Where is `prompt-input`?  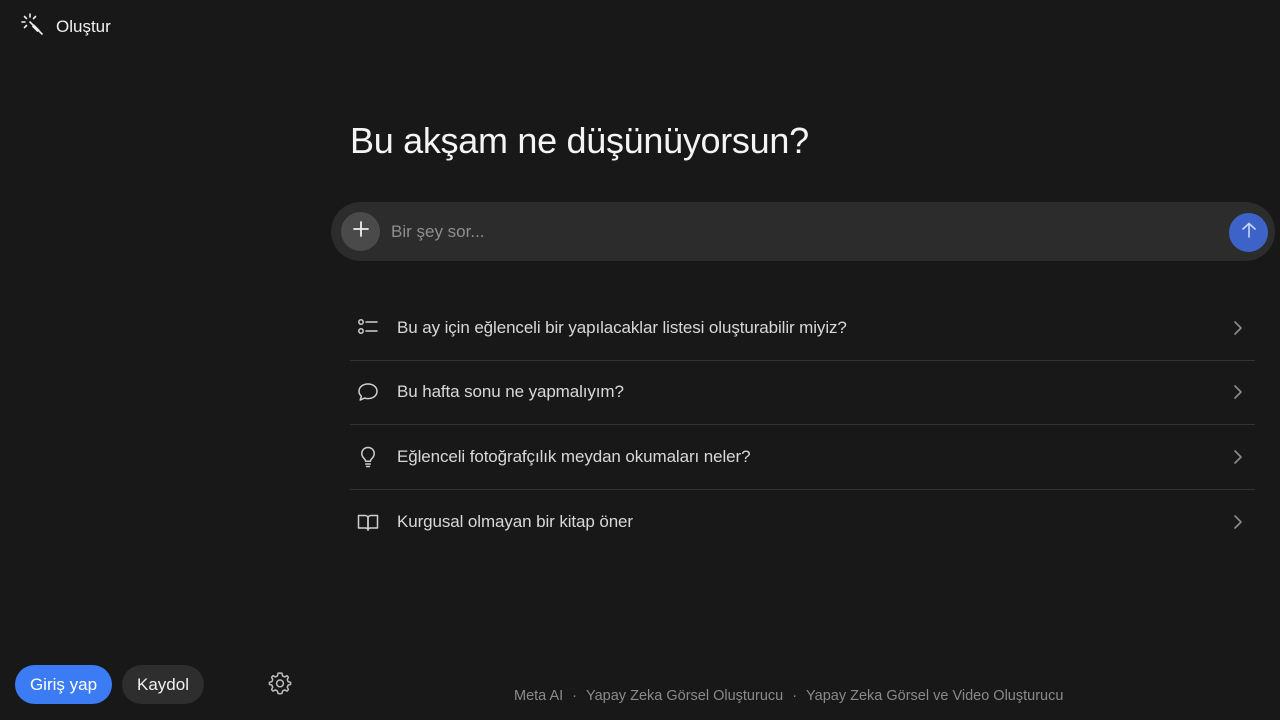 prompt-input is located at coordinates (801, 232).